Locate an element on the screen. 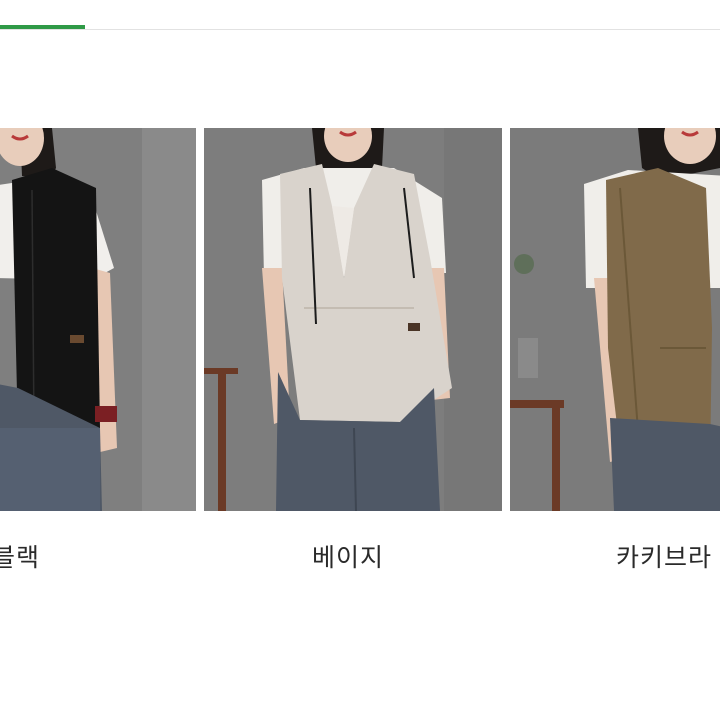 This screenshot has width=720, height=720. product-image-black is located at coordinates (98, 319).